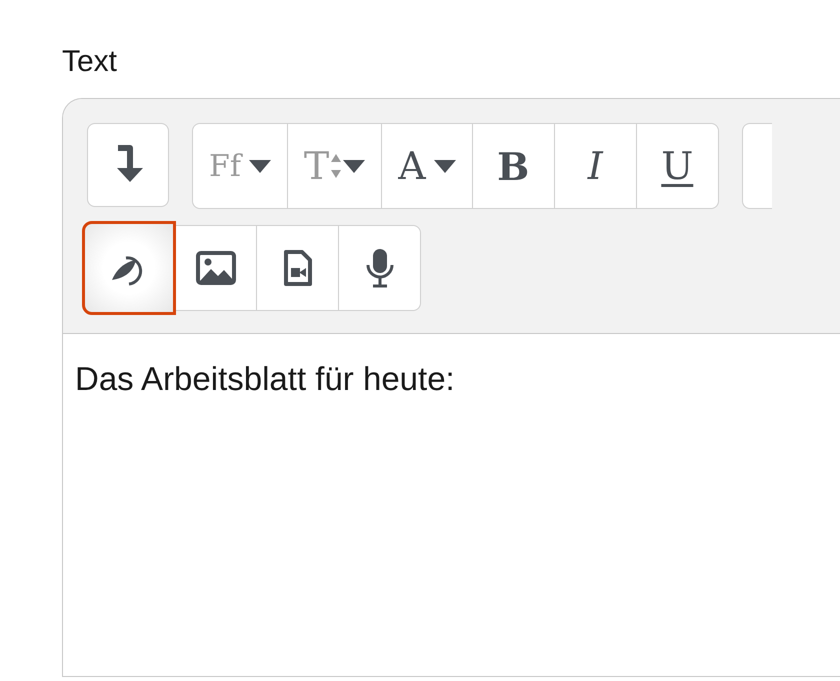  What do you see at coordinates (216, 268) in the screenshot?
I see `image-icon` at bounding box center [216, 268].